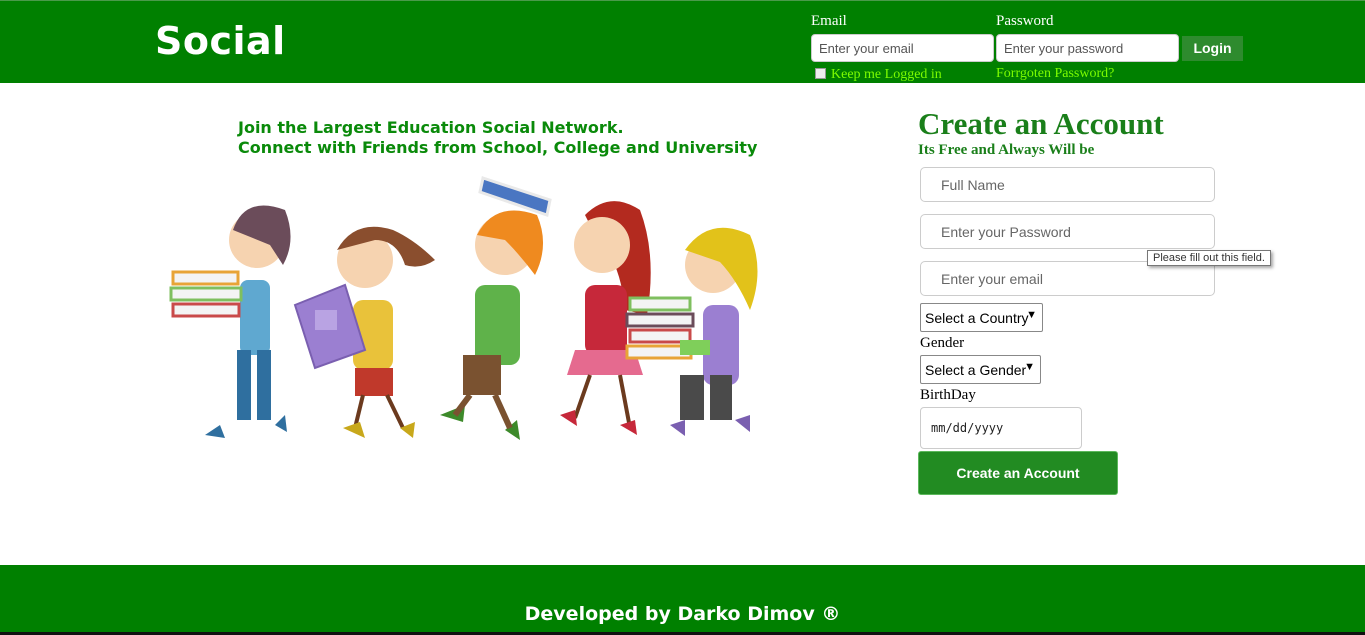  I want to click on login-button: Login, so click(1212, 48).